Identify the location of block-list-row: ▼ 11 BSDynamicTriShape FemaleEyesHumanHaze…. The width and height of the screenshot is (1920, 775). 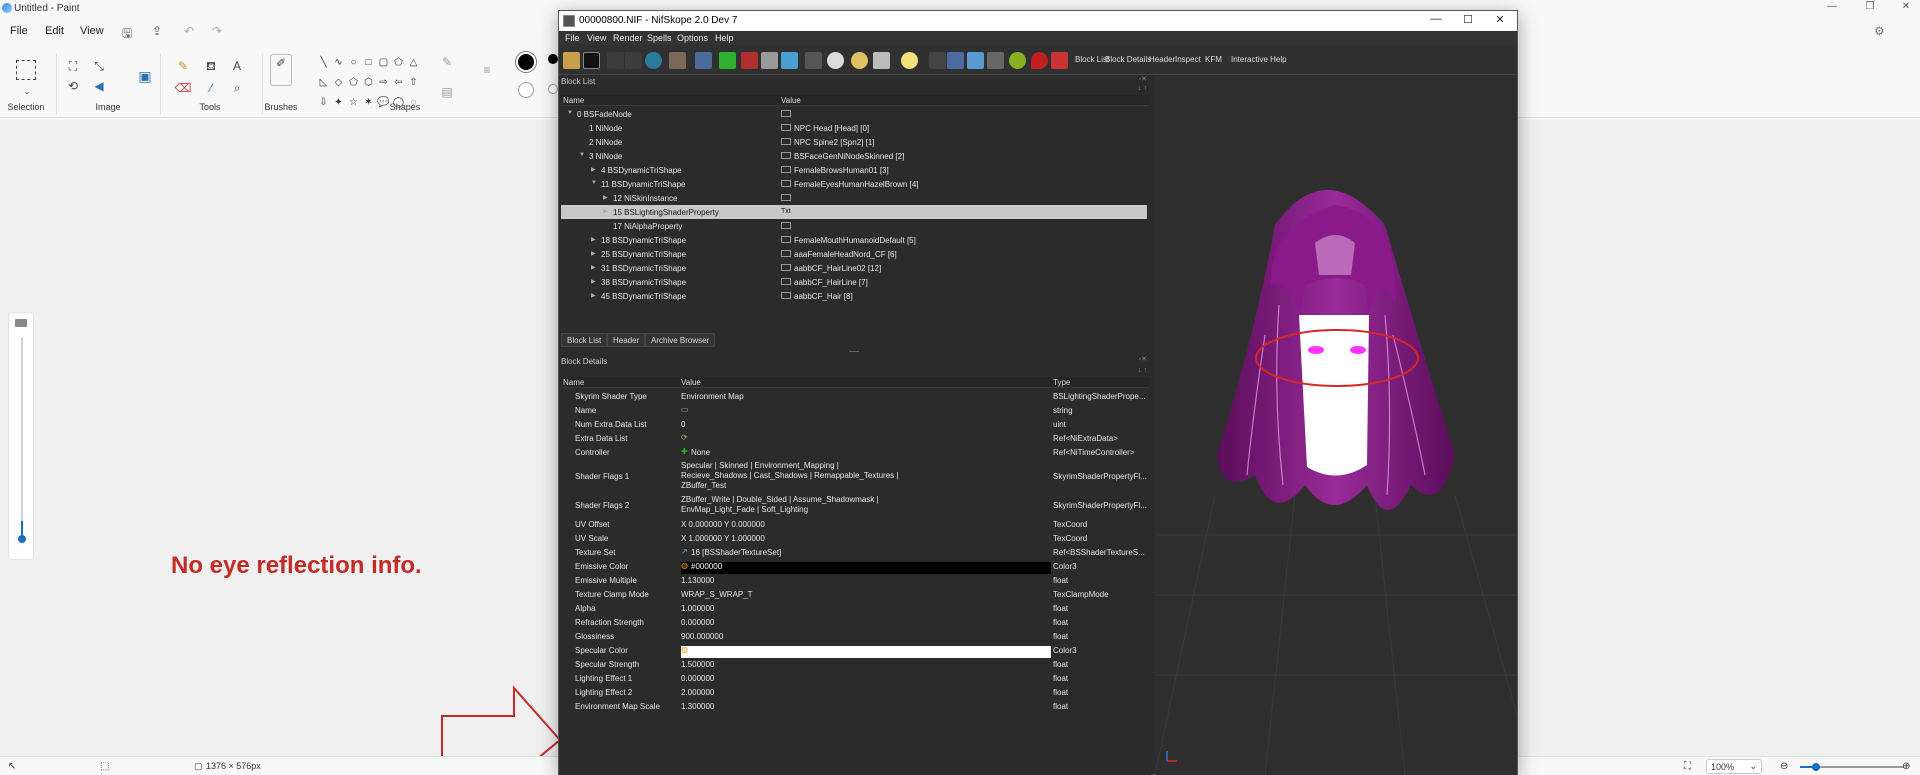
(854, 184).